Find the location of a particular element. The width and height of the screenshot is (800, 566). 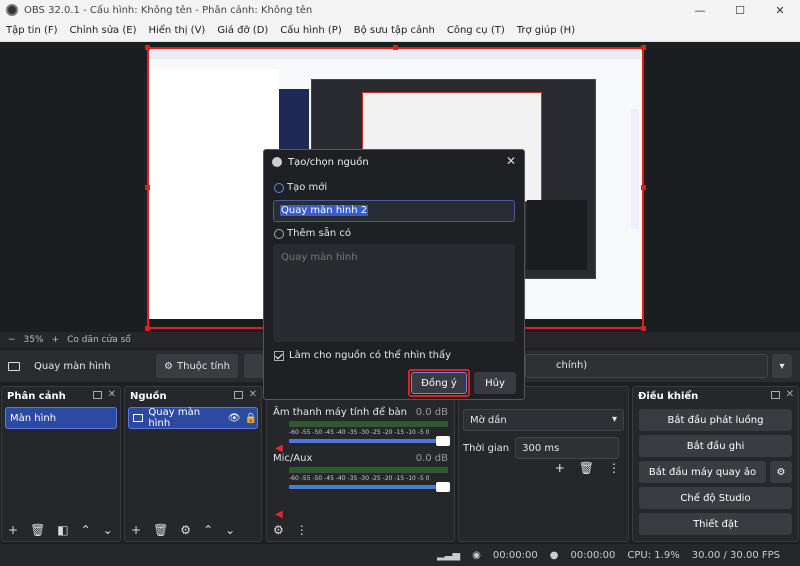

menu-edit: Chỉnh sửa (E) is located at coordinates (103, 30).